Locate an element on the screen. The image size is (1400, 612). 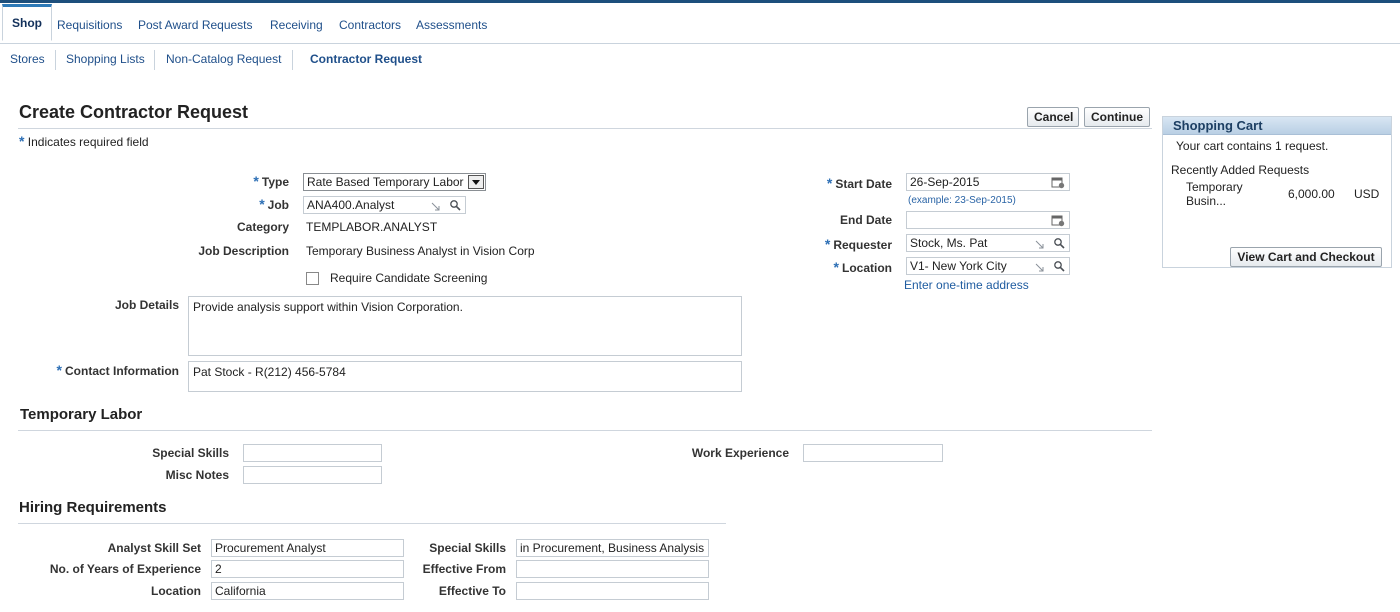
end-date-label: End Date is located at coordinates (865, 220).